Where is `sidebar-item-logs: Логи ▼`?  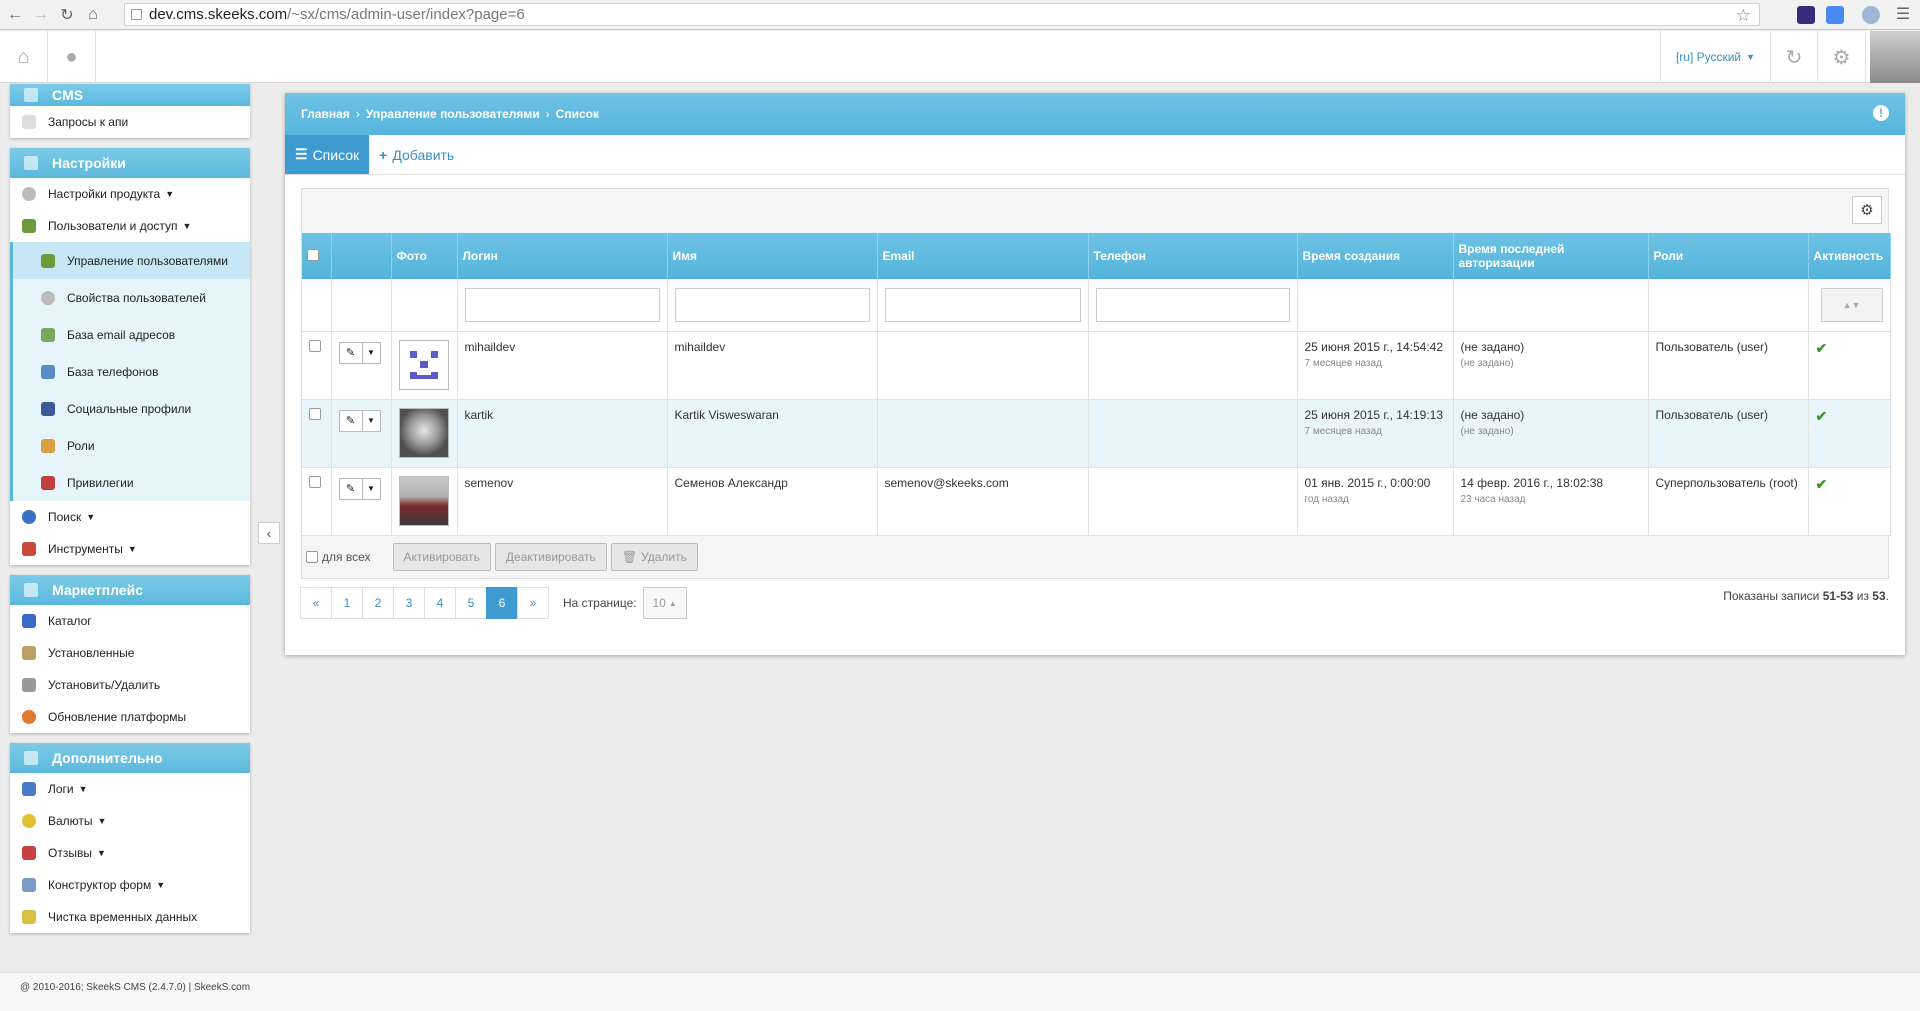
sidebar-item-logs: Логи ▼ is located at coordinates (130, 789).